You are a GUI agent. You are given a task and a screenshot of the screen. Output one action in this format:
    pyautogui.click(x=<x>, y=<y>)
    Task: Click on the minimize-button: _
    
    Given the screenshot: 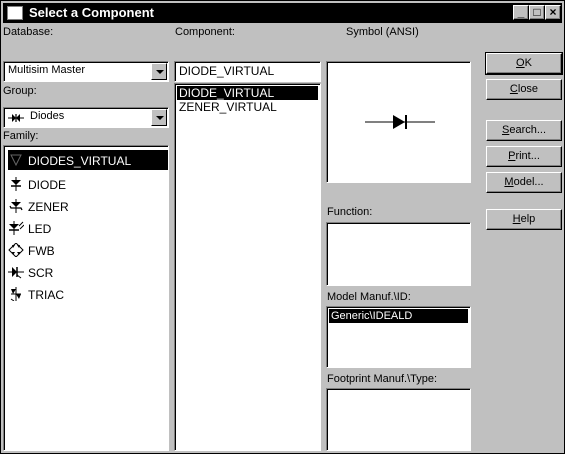 What is the action you would take?
    pyautogui.click(x=521, y=12)
    